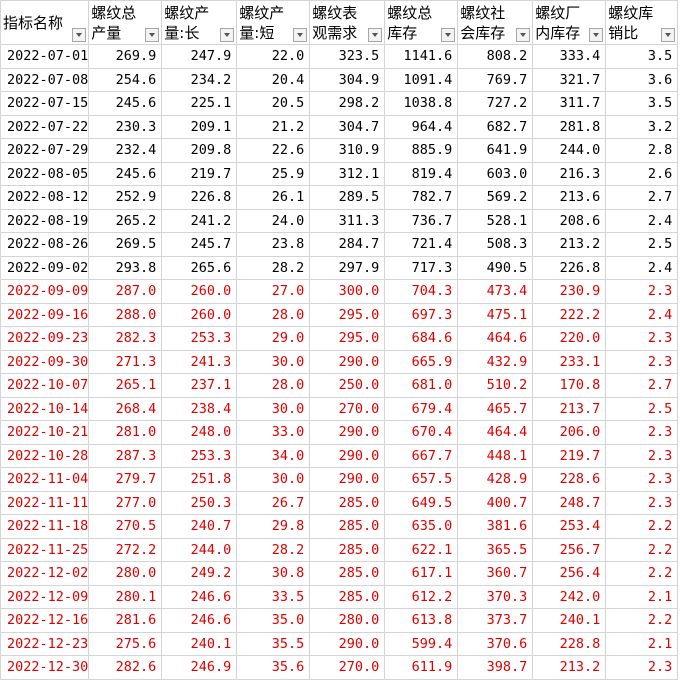 Image resolution: width=682 pixels, height=680 pixels. Describe the element at coordinates (273, 385) in the screenshot. I see `value-cell: 28.0` at that location.